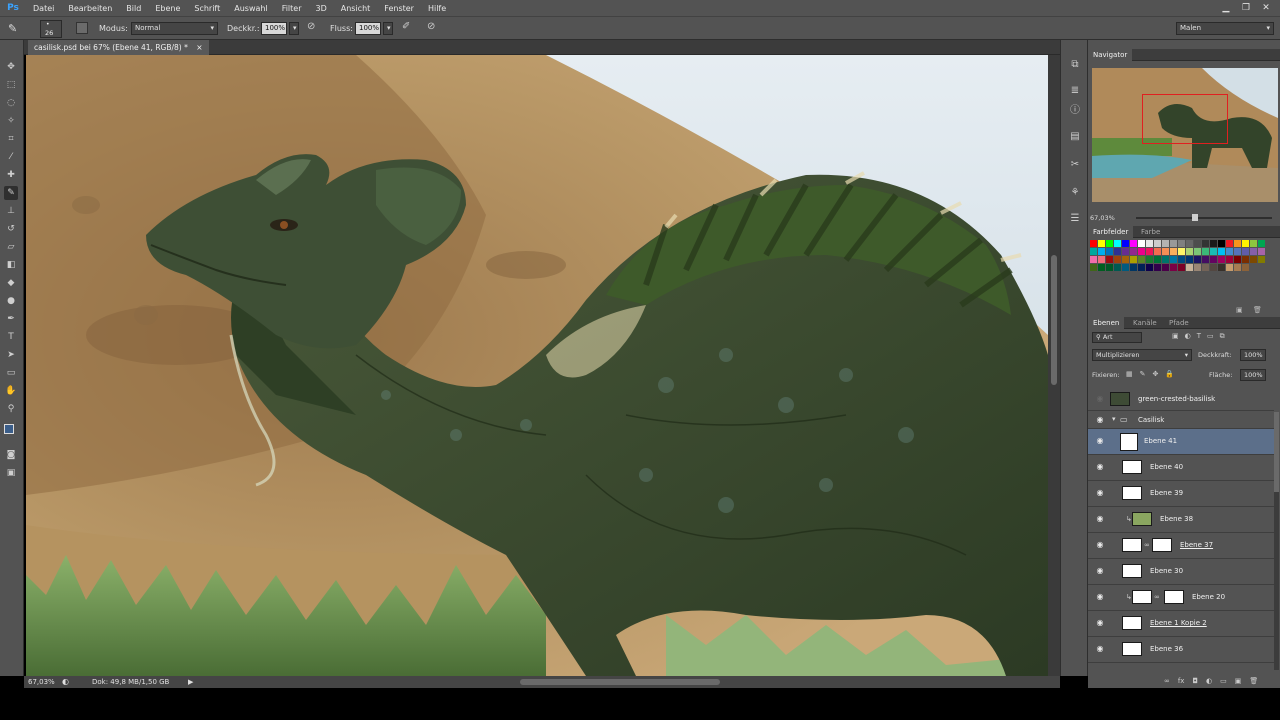 The width and height of the screenshot is (1280, 720). Describe the element at coordinates (1181, 442) in the screenshot. I see `layer-row-ebene-41: ◉ Ebene 41` at that location.